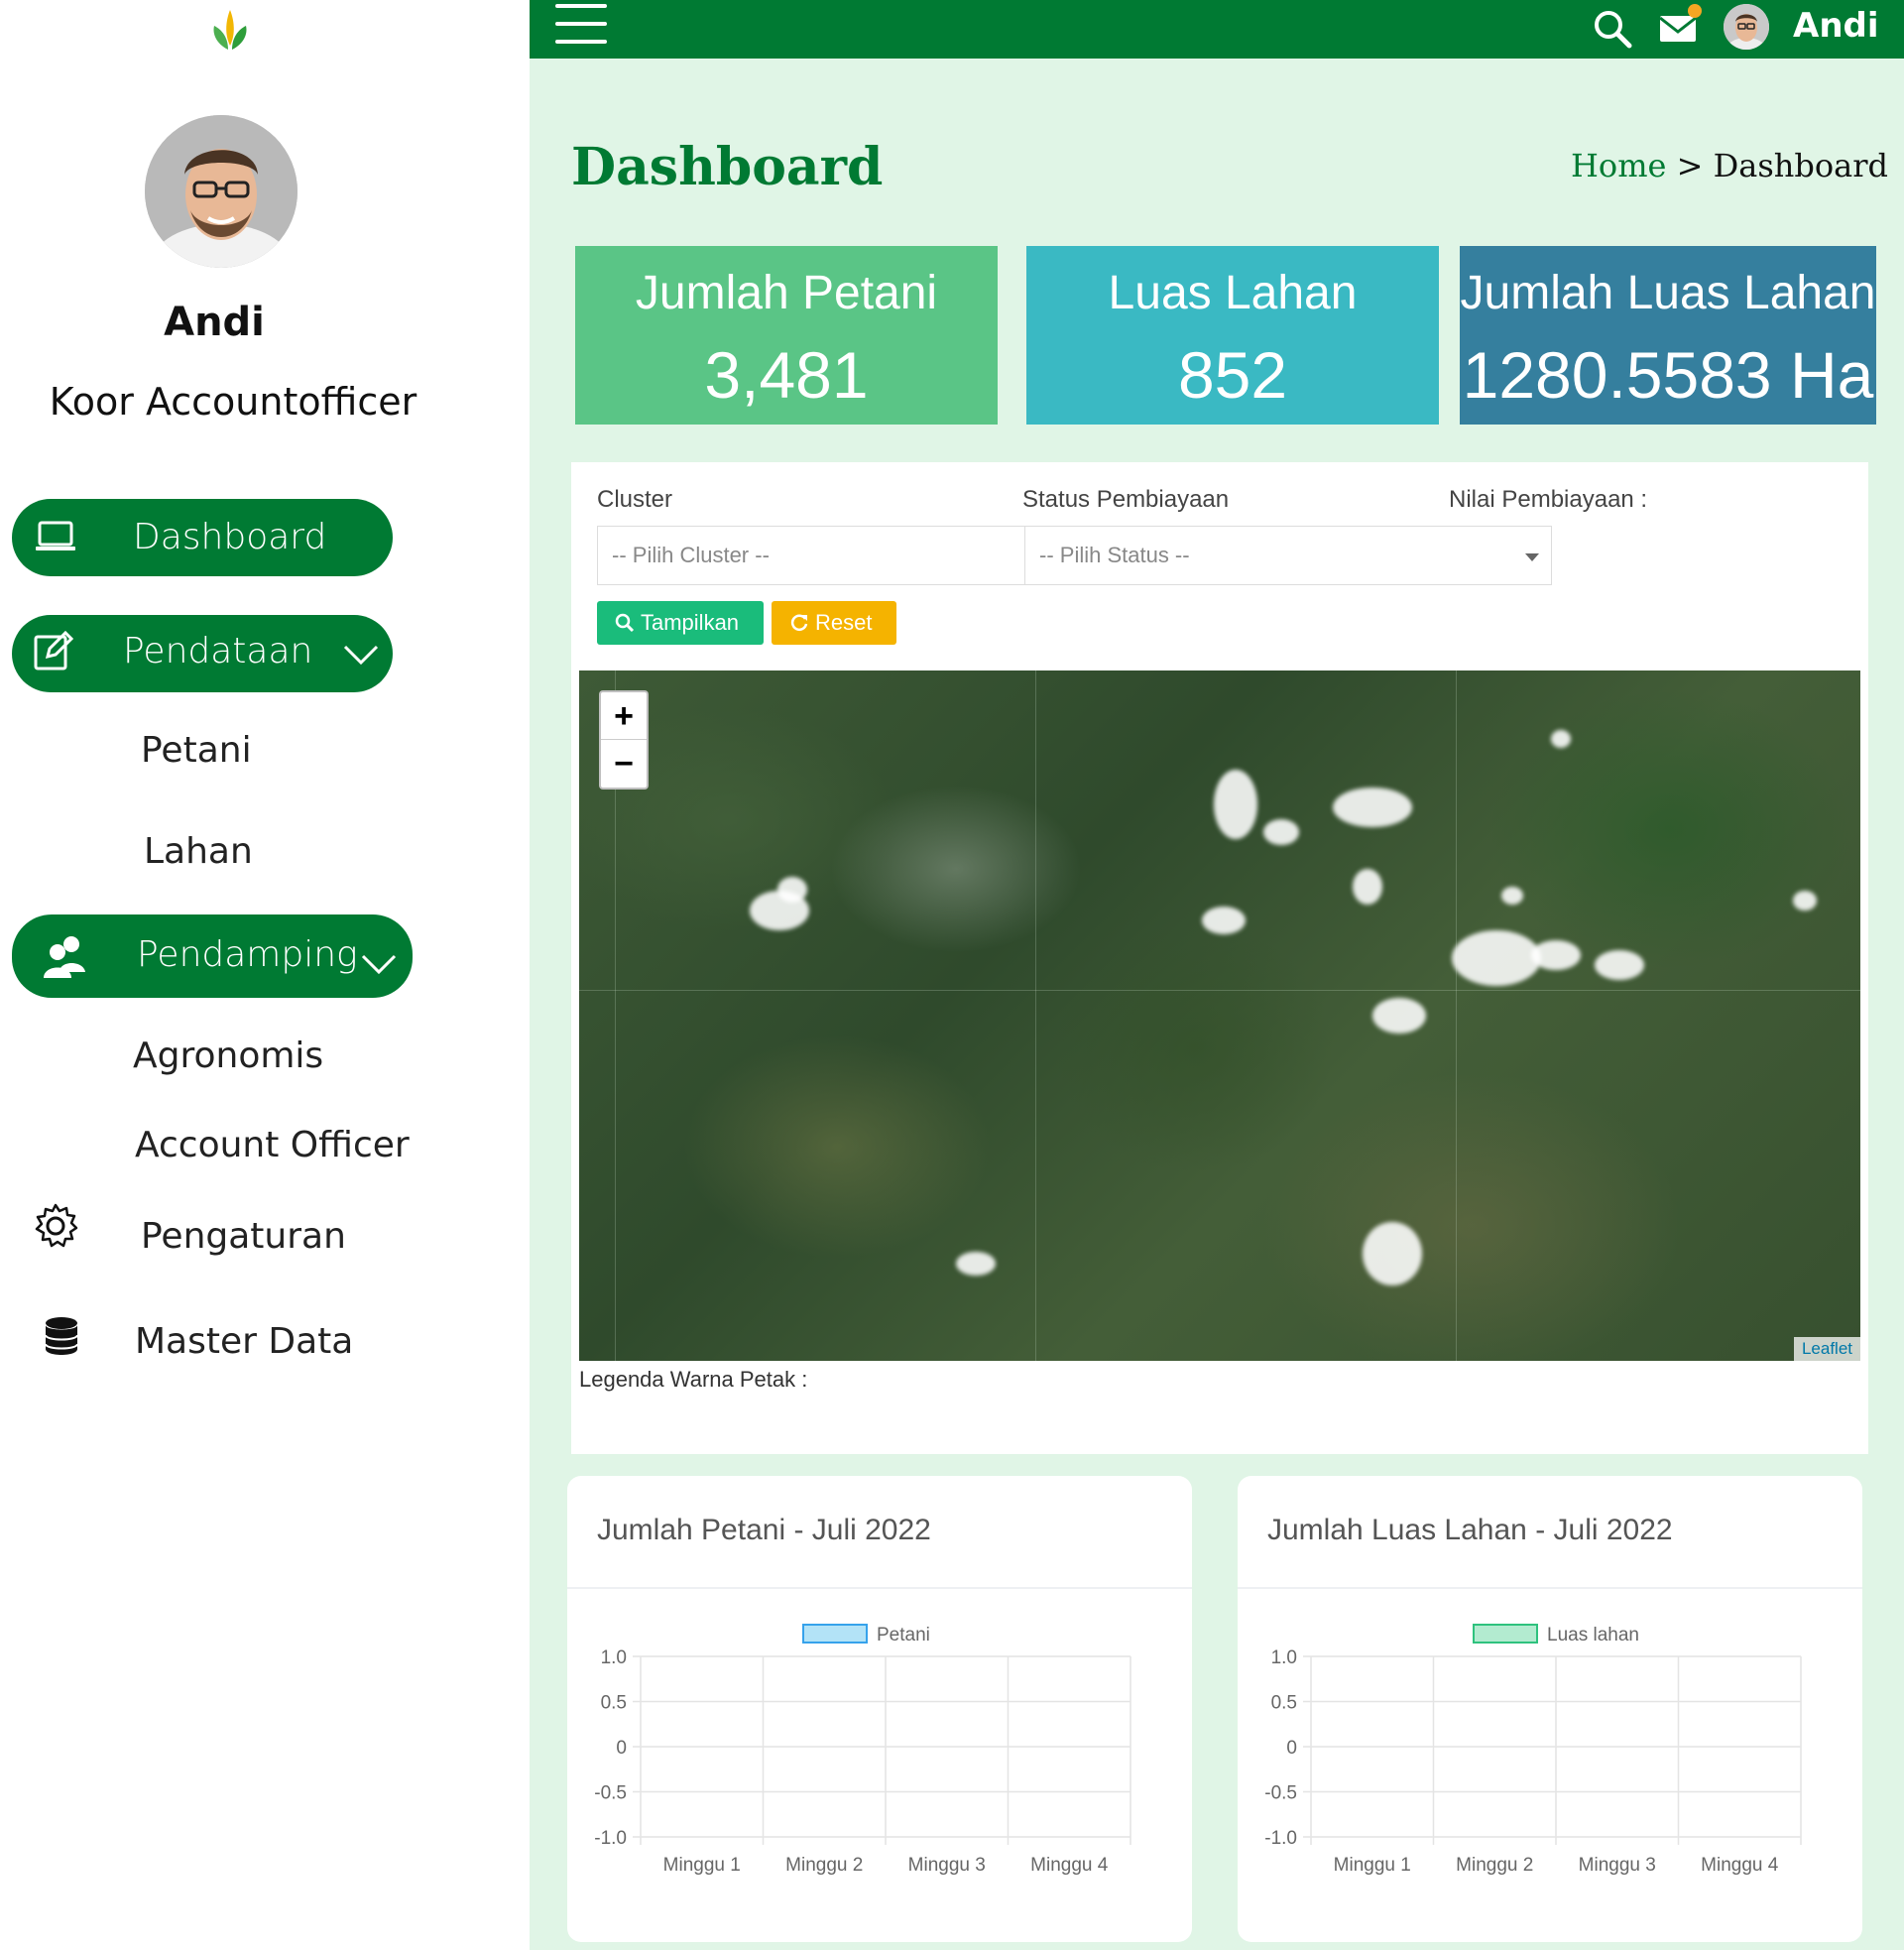 This screenshot has width=1904, height=1950. Describe the element at coordinates (693, 1379) in the screenshot. I see `map-legend-label: Legenda Warna Petak :` at that location.